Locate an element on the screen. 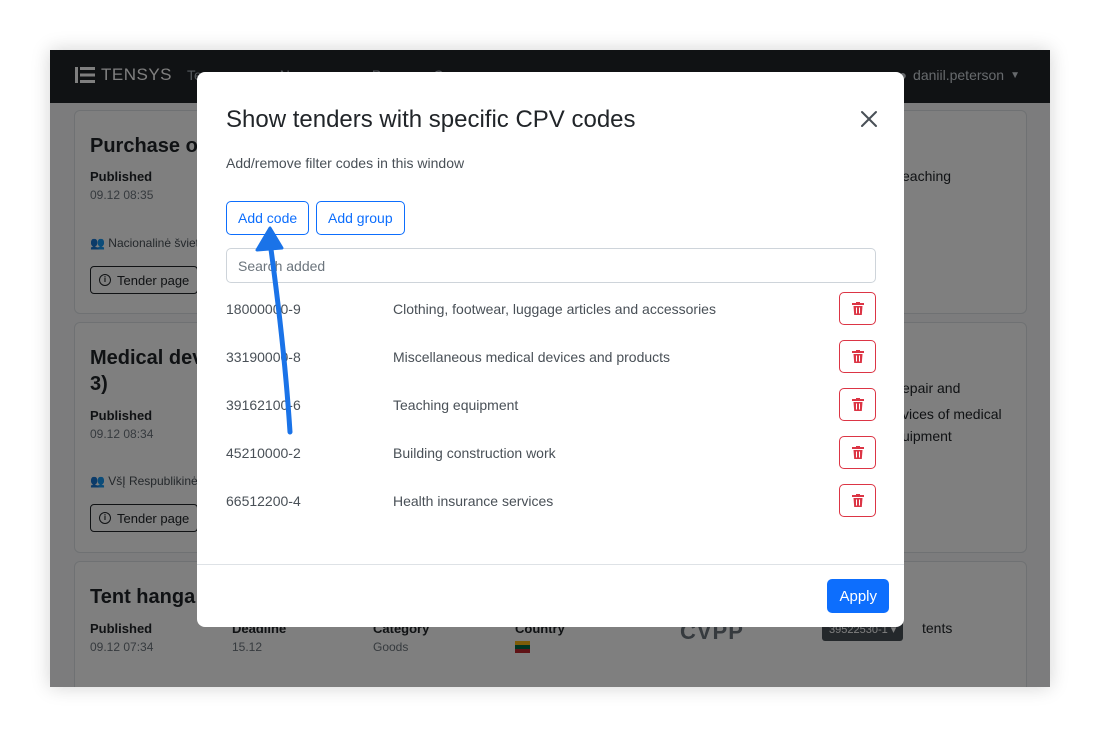  cpv-description: Health insurance services is located at coordinates (473, 501).